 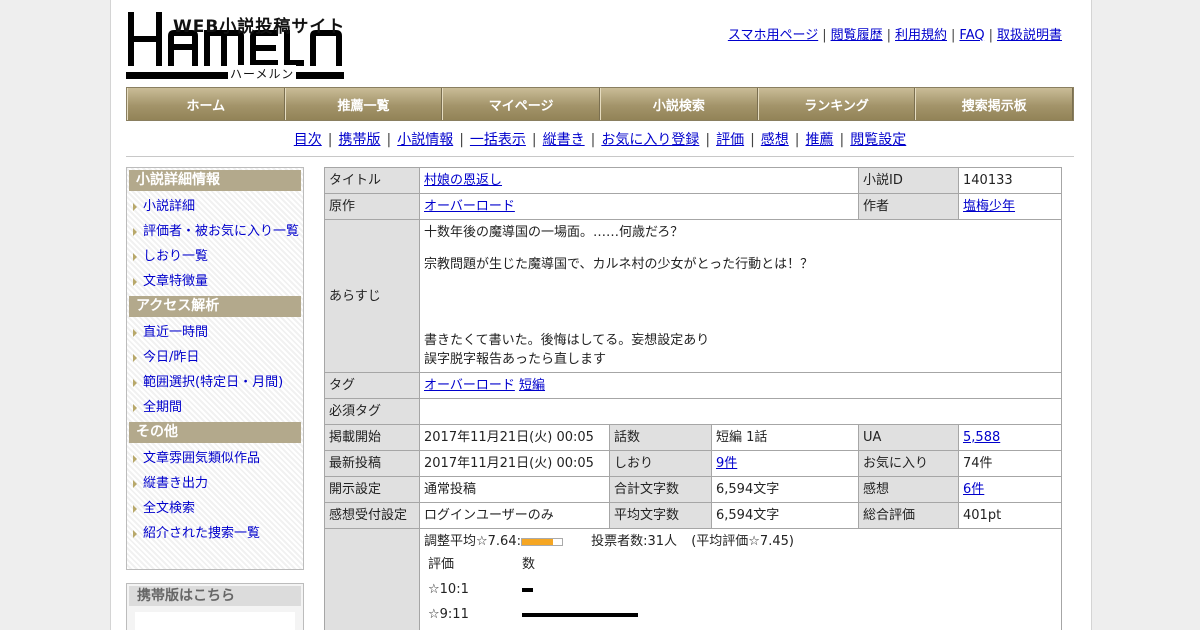 I want to click on sidebar-heading-access: アクセス解析, so click(x=215, y=306).